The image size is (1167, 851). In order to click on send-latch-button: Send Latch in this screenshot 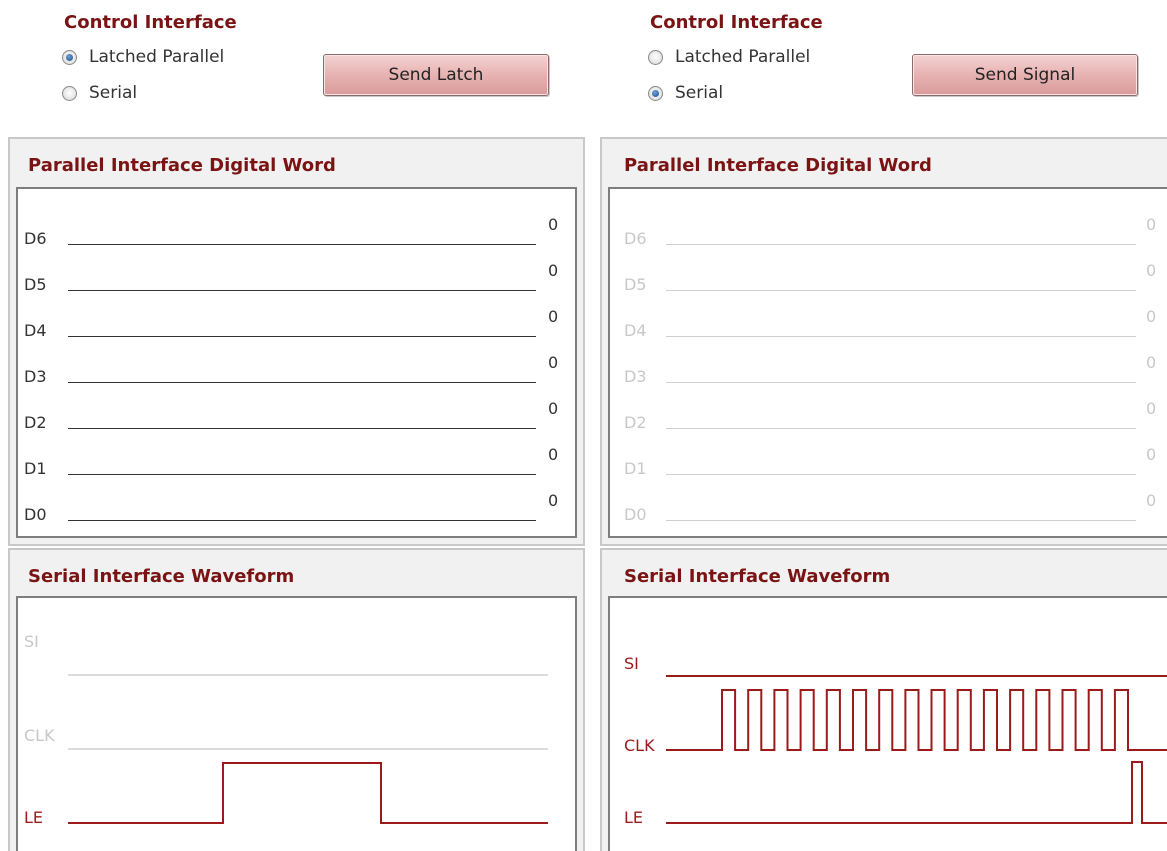, I will do `click(436, 75)`.